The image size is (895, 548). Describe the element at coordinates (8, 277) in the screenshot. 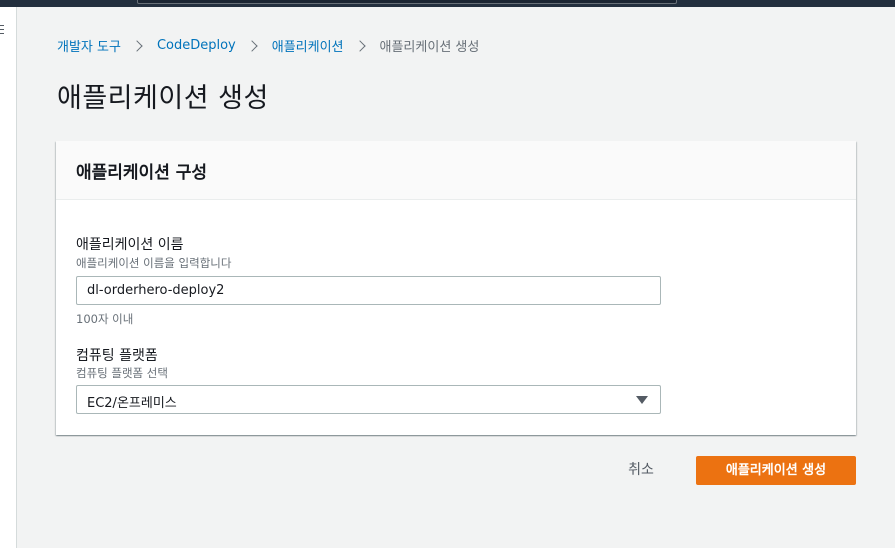

I see `side-nav-rail` at that location.